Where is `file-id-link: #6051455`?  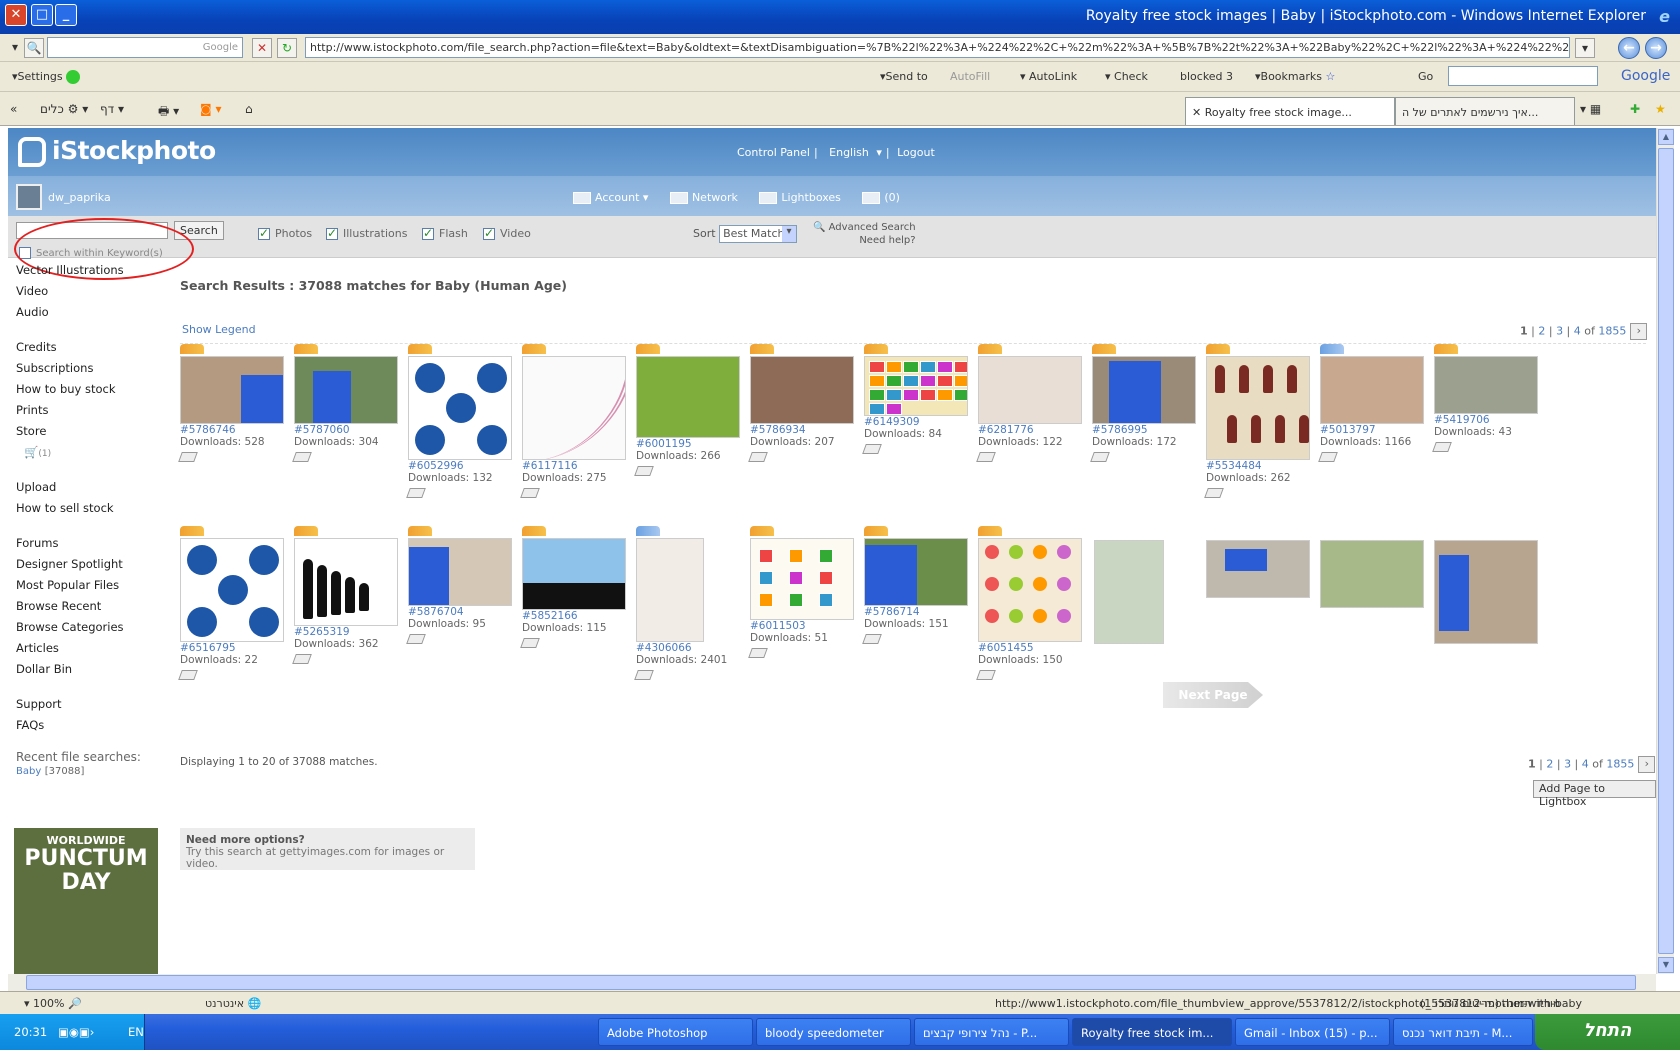
file-id-link: #6051455 is located at coordinates (1034, 648).